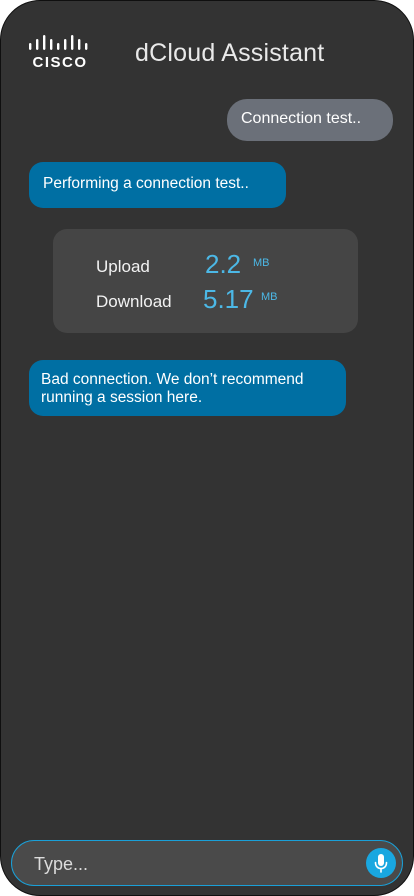 The image size is (414, 896). I want to click on bot-message-bubble: Performing a connection test.., so click(157, 185).